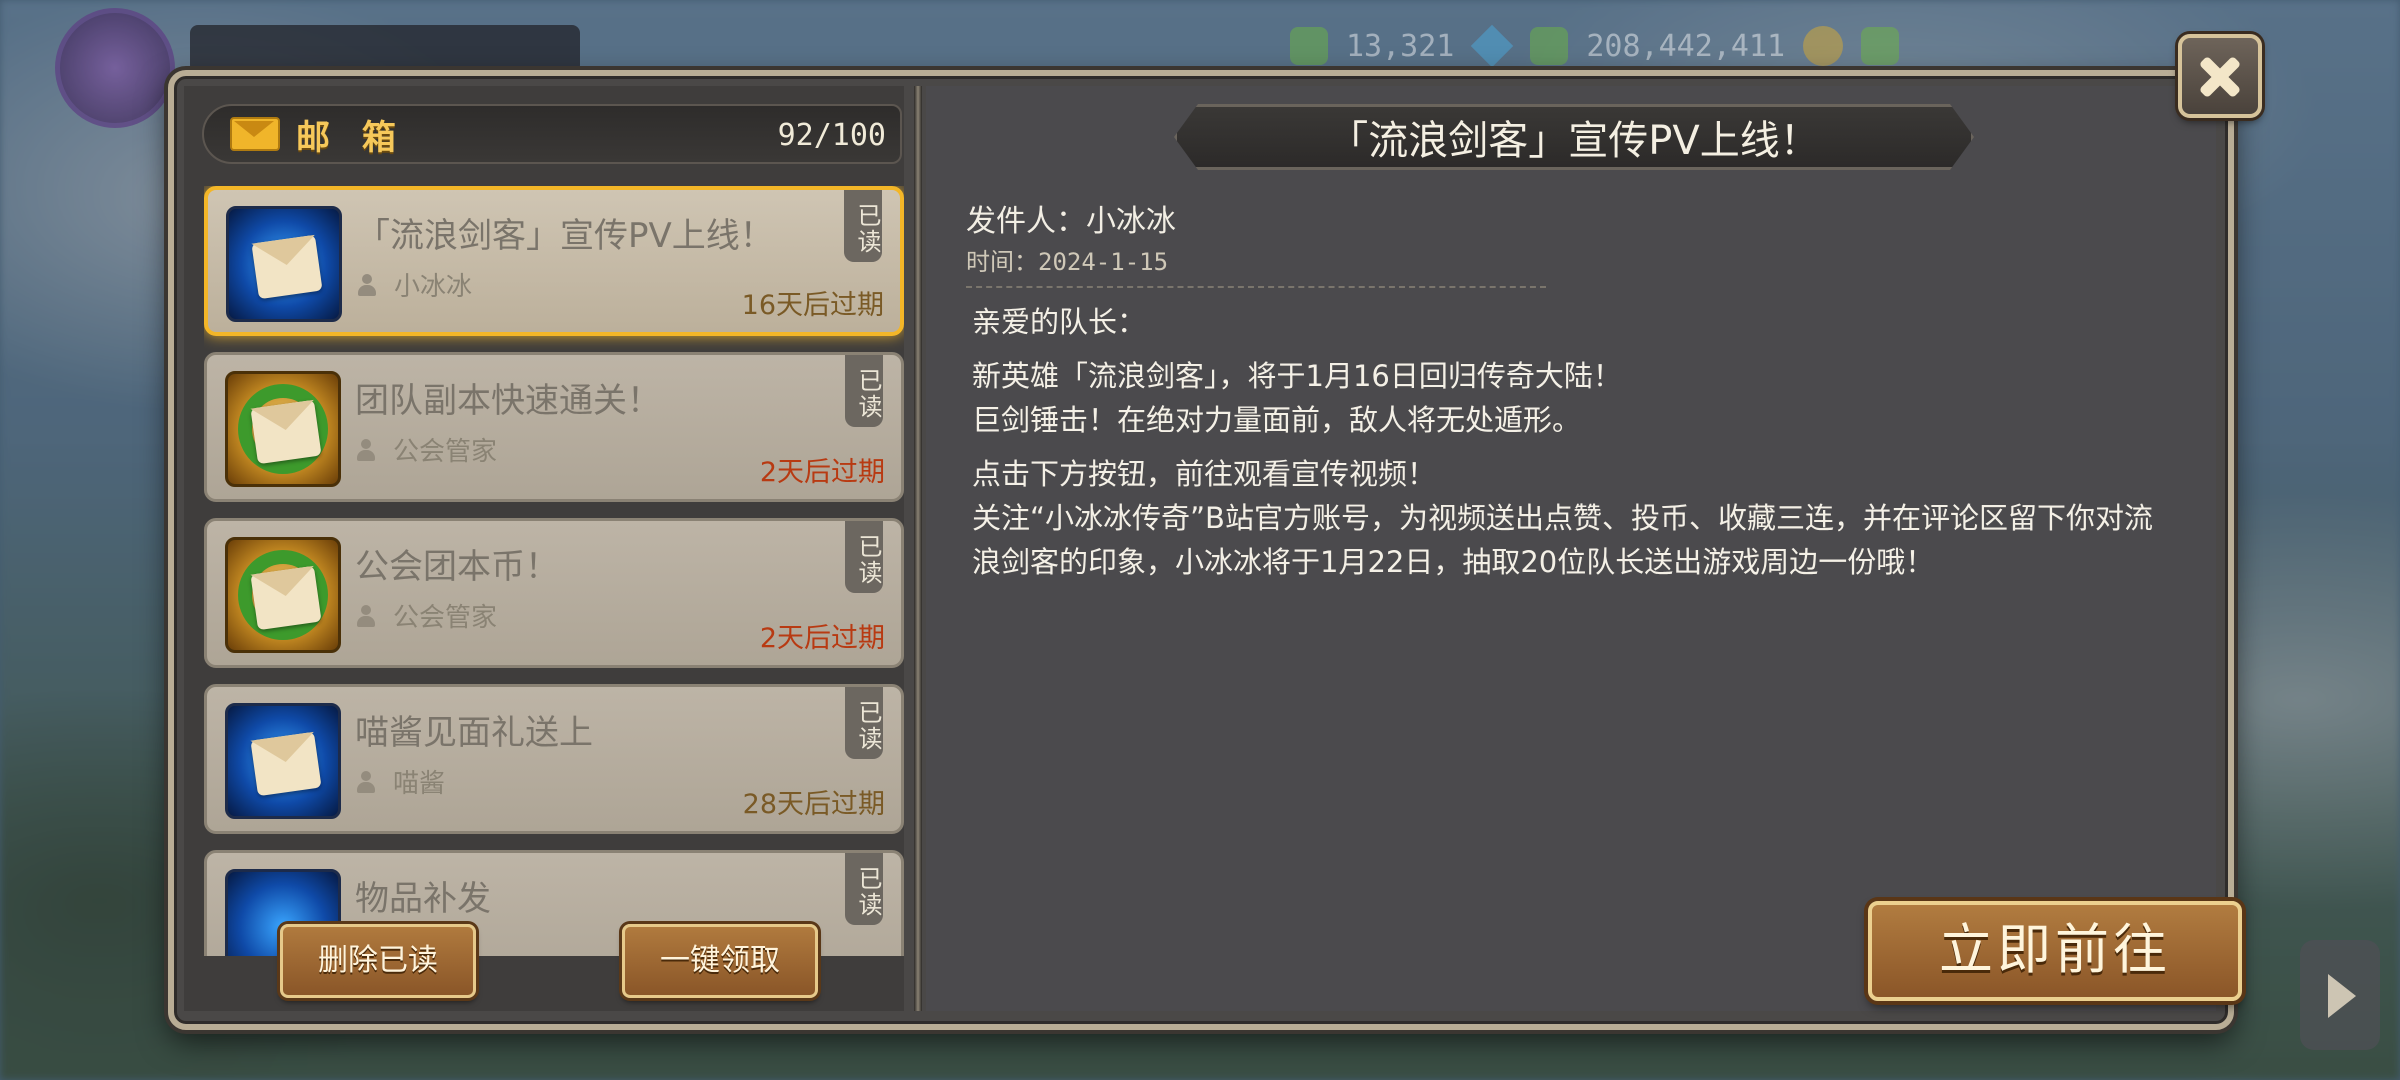 The image size is (2400, 1080). Describe the element at coordinates (385, 49) in the screenshot. I see `player-name-plate` at that location.